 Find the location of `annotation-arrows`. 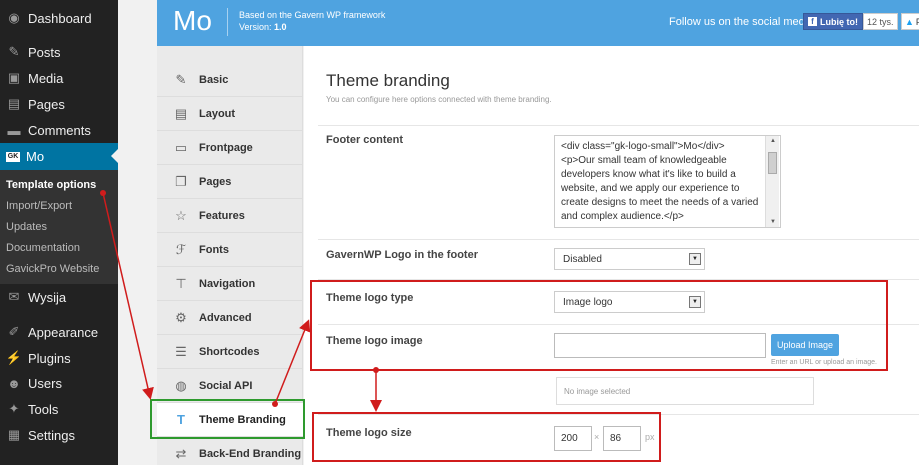

annotation-arrows is located at coordinates (241, 301).